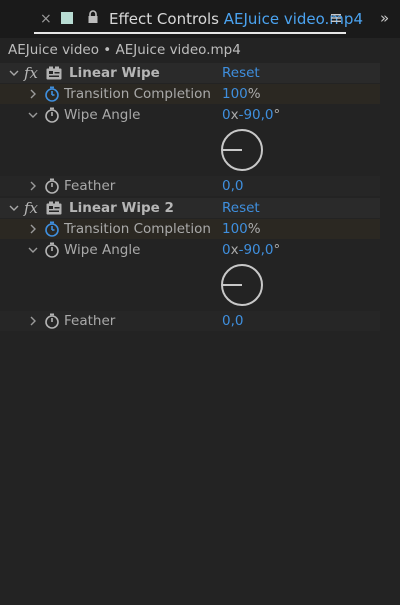 The height and width of the screenshot is (605, 400). What do you see at coordinates (67, 18) in the screenshot?
I see `layer-color-swatch` at bounding box center [67, 18].